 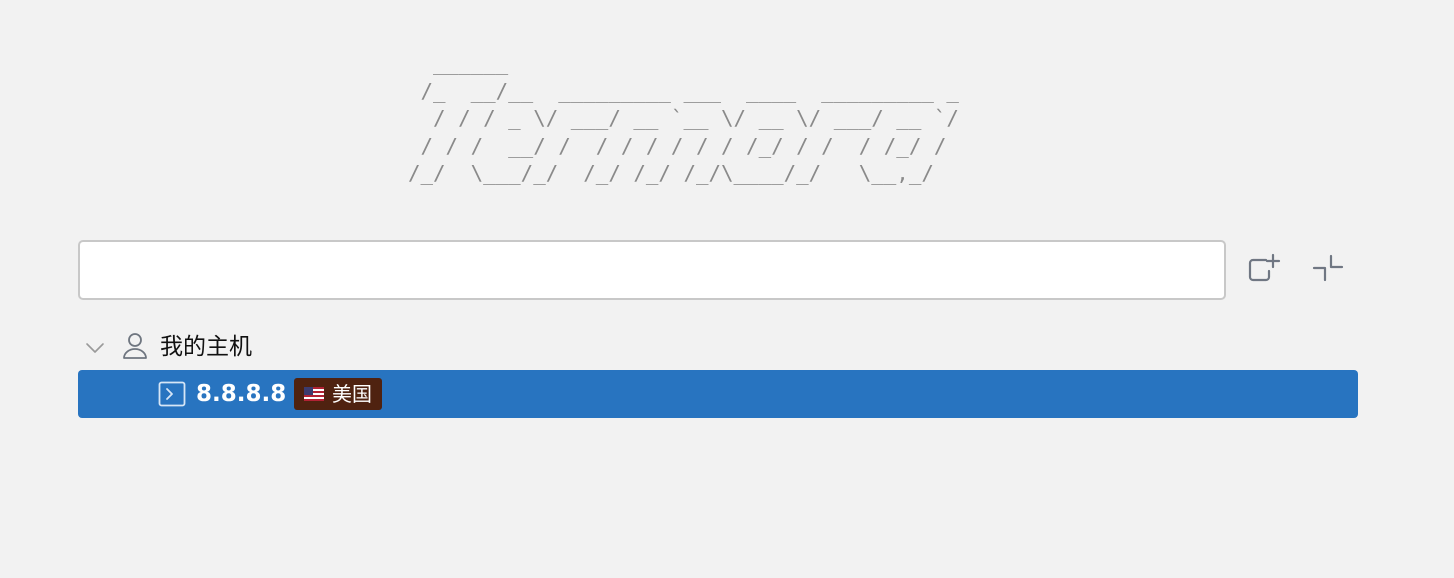 I want to click on user-icon, so click(x=135, y=346).